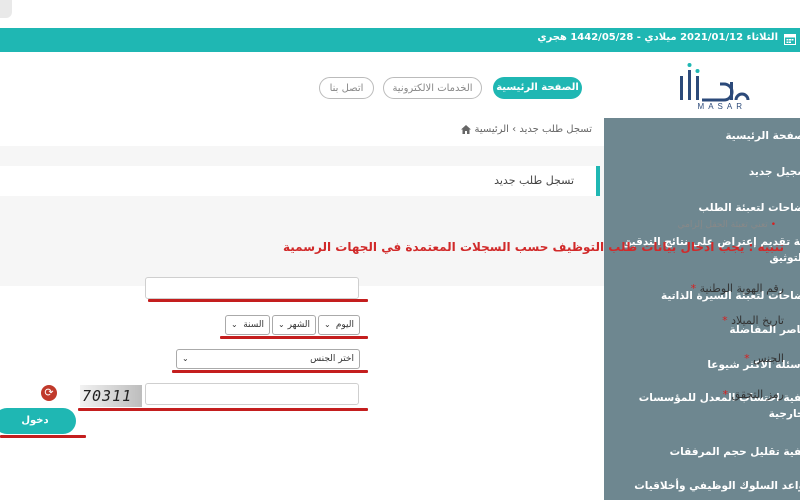 Image resolution: width=800 pixels, height=500 pixels. What do you see at coordinates (757, 320) in the screenshot?
I see `dob-label-text: تاريخ الميلاد` at bounding box center [757, 320].